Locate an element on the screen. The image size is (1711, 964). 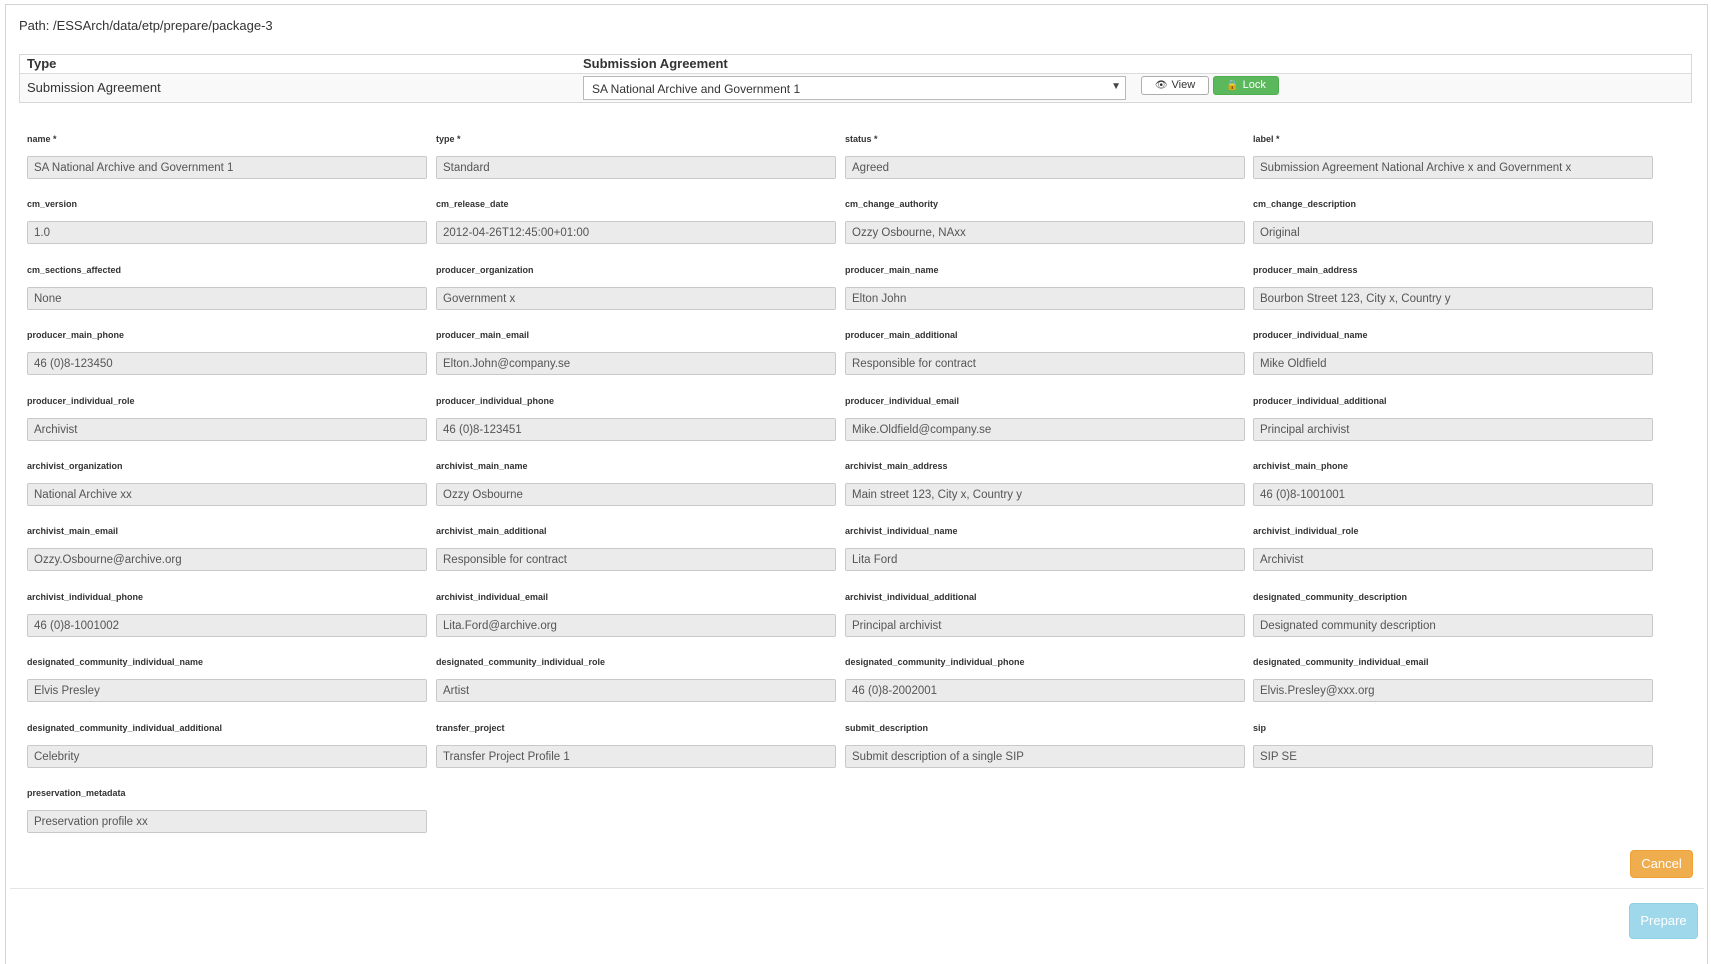
field-input: Lita.Ford@archive.org is located at coordinates (636, 625).